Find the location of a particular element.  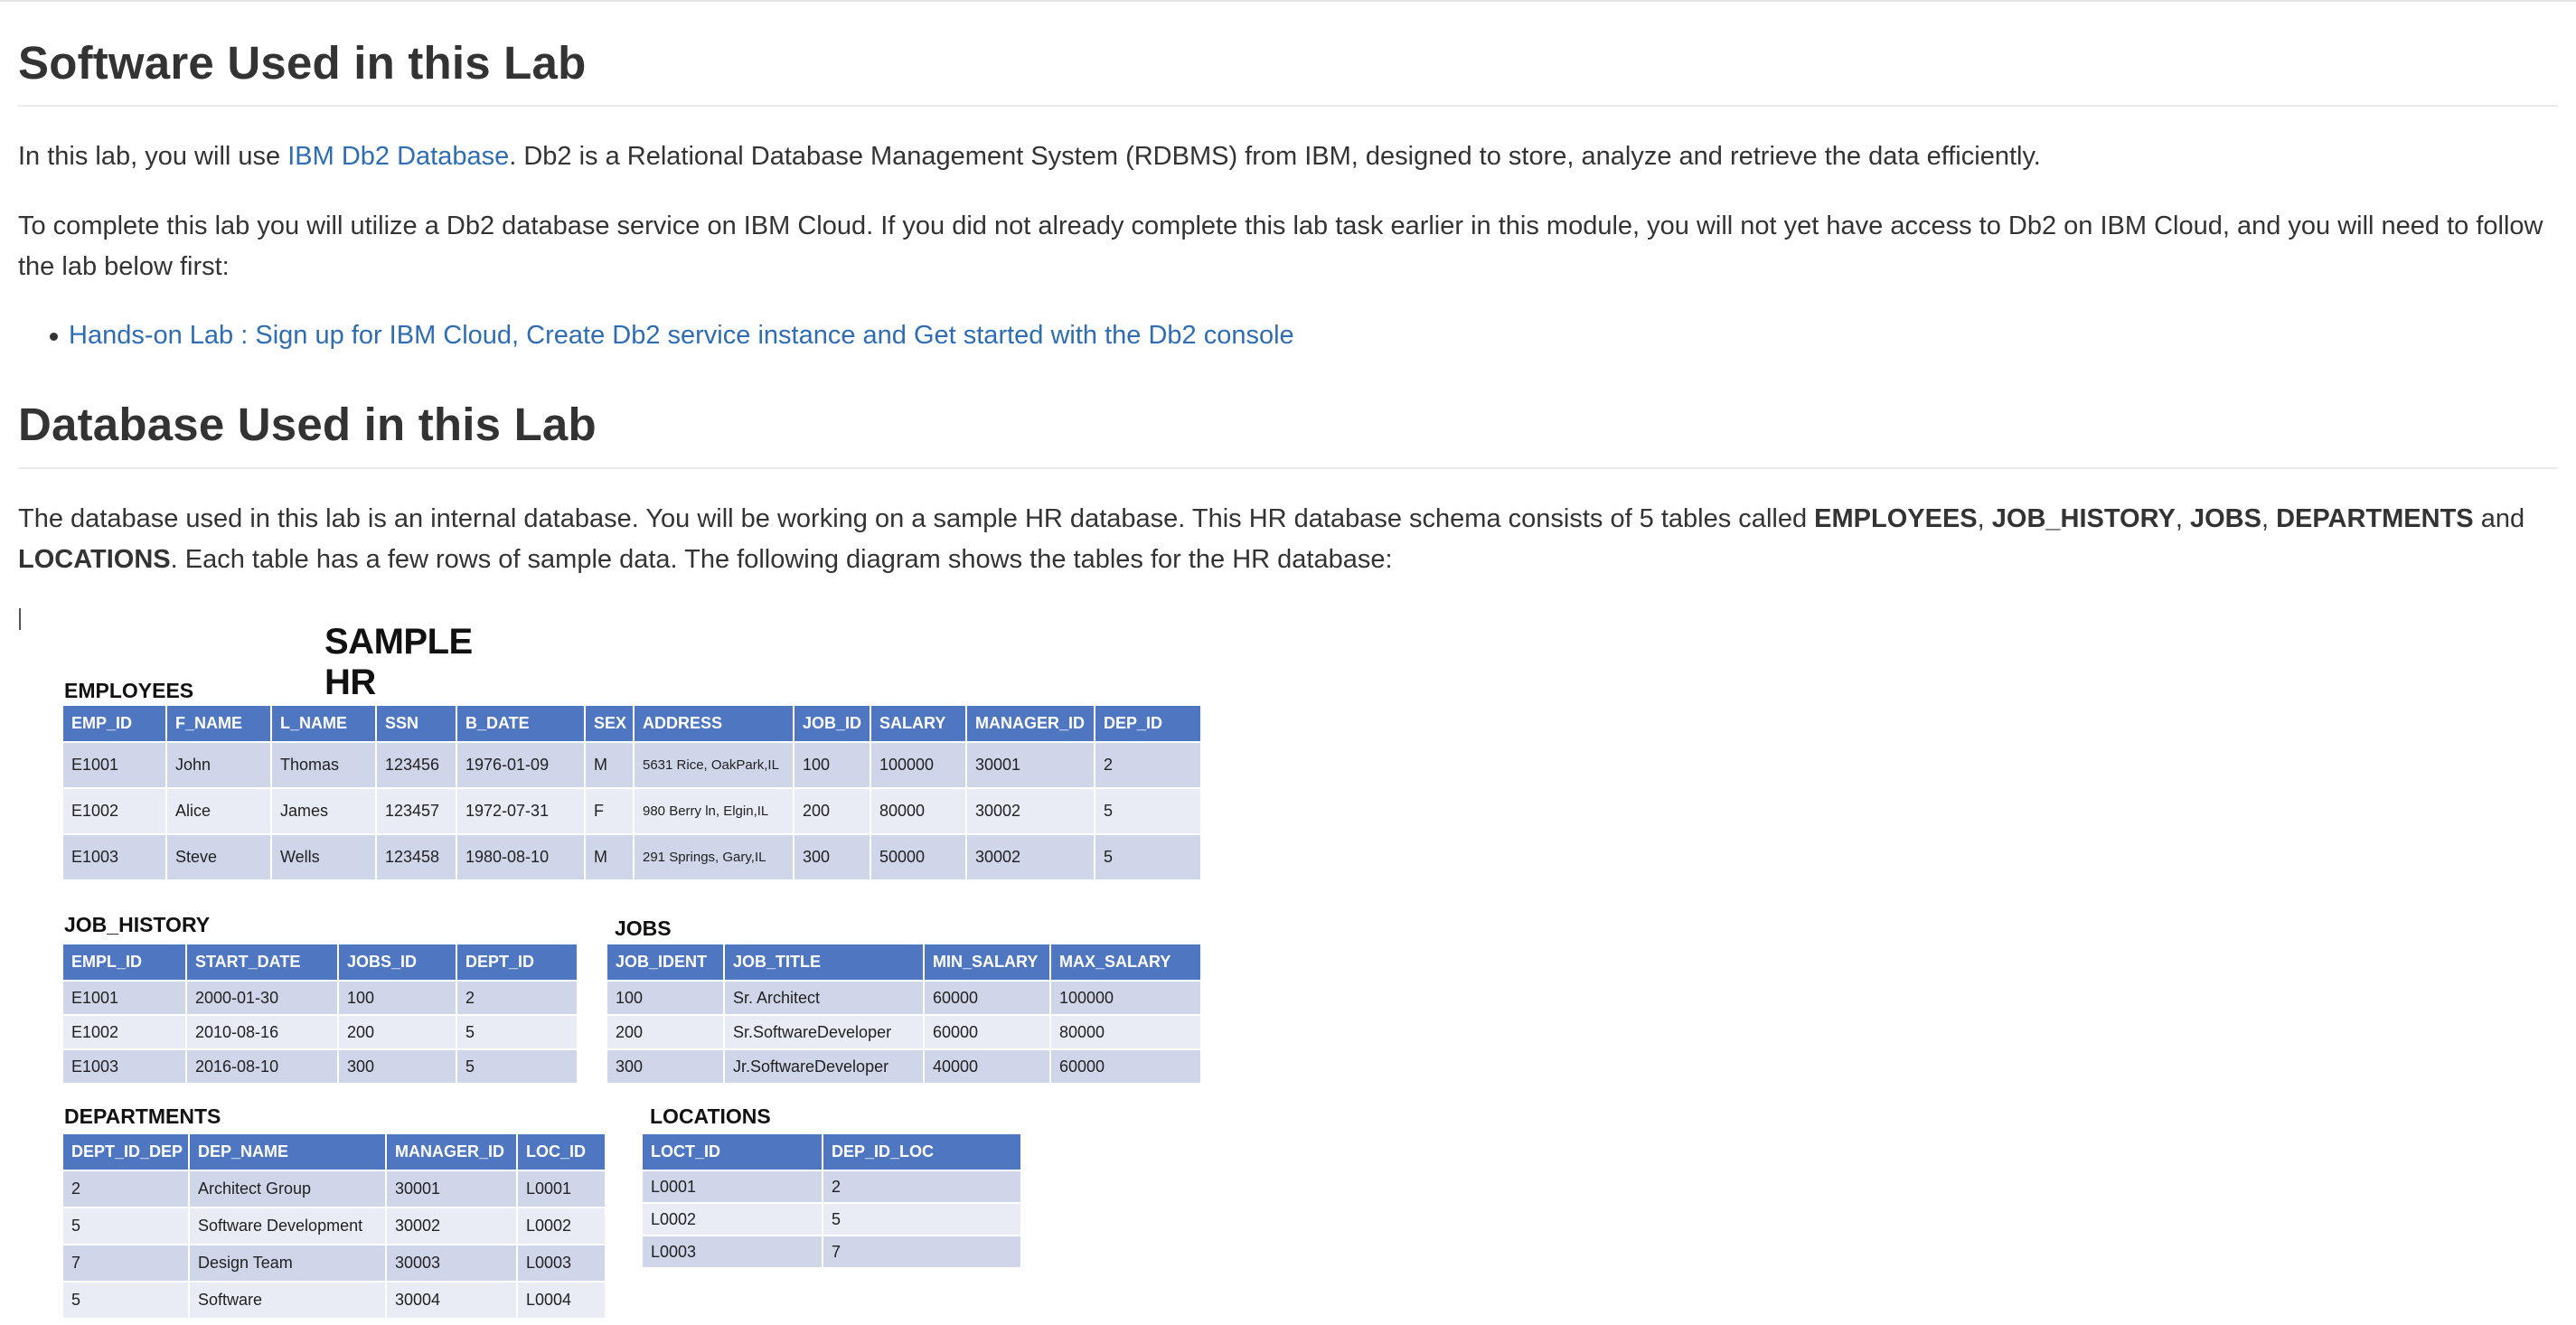

column-header: DEPT_ID_DEP is located at coordinates (126, 1152).